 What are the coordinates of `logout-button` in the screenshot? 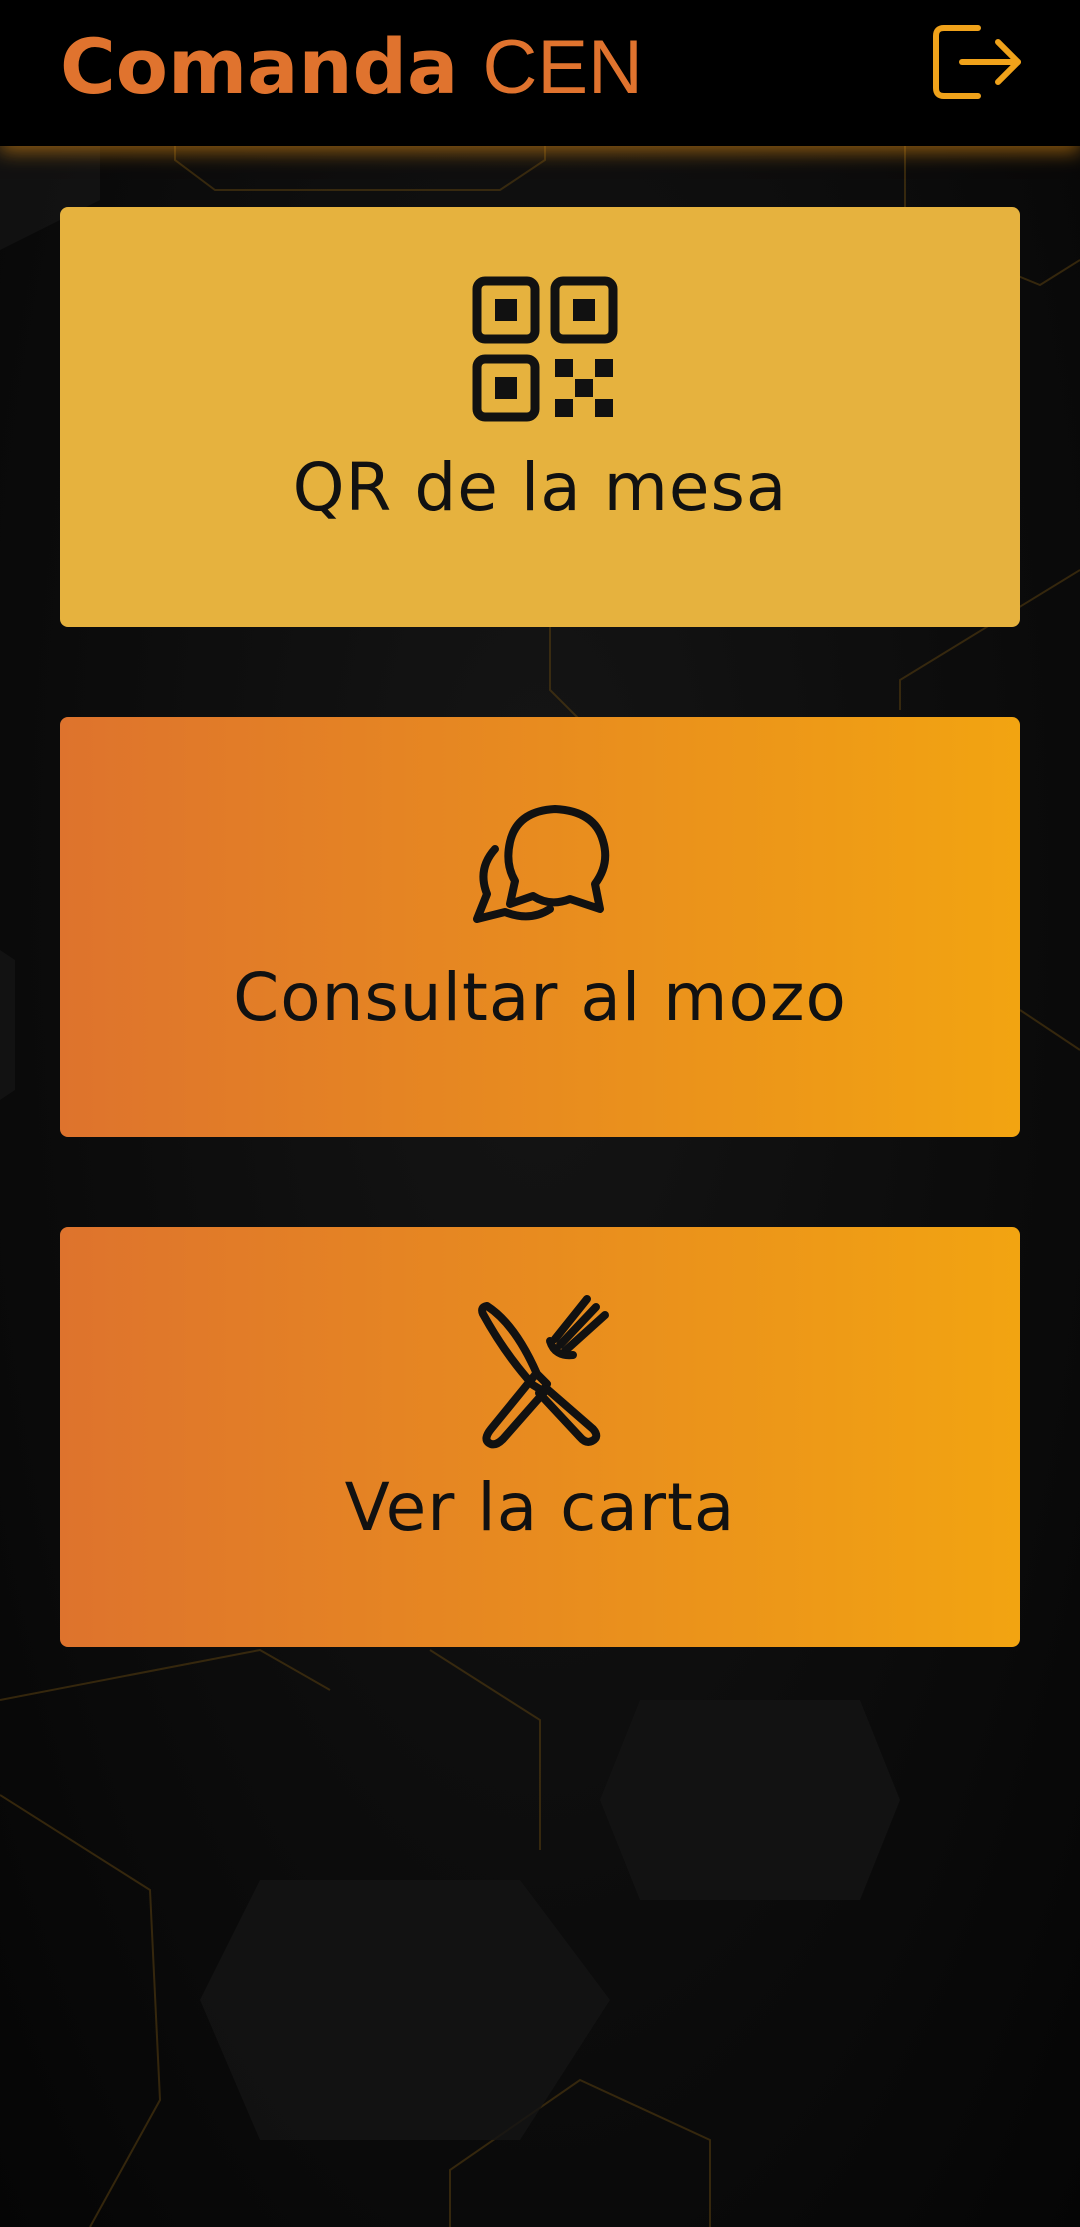 It's located at (978, 62).